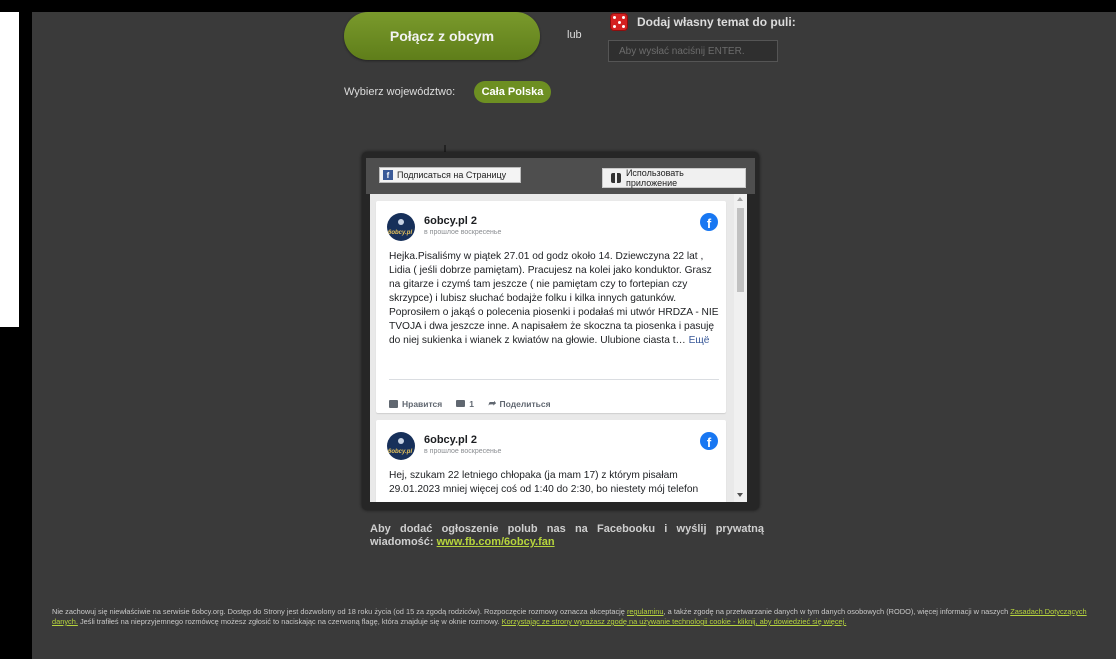 Image resolution: width=1116 pixels, height=659 pixels. I want to click on comment-button: 1, so click(465, 403).